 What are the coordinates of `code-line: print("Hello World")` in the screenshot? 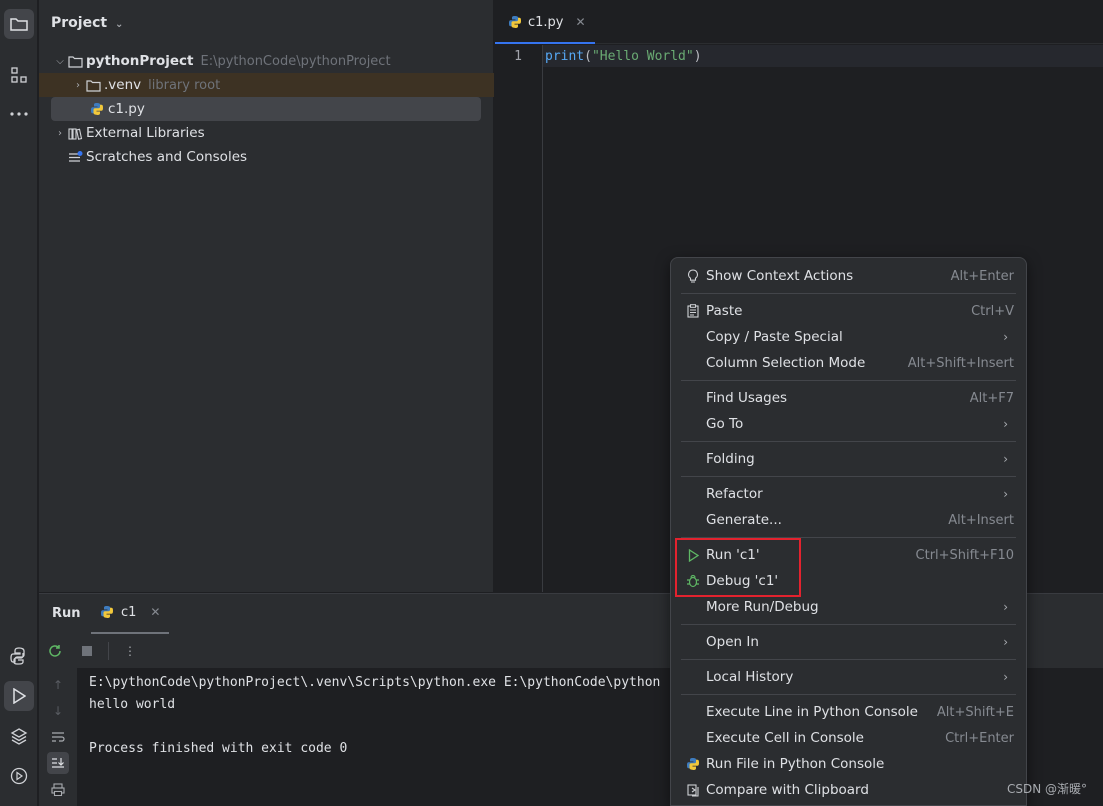 It's located at (623, 56).